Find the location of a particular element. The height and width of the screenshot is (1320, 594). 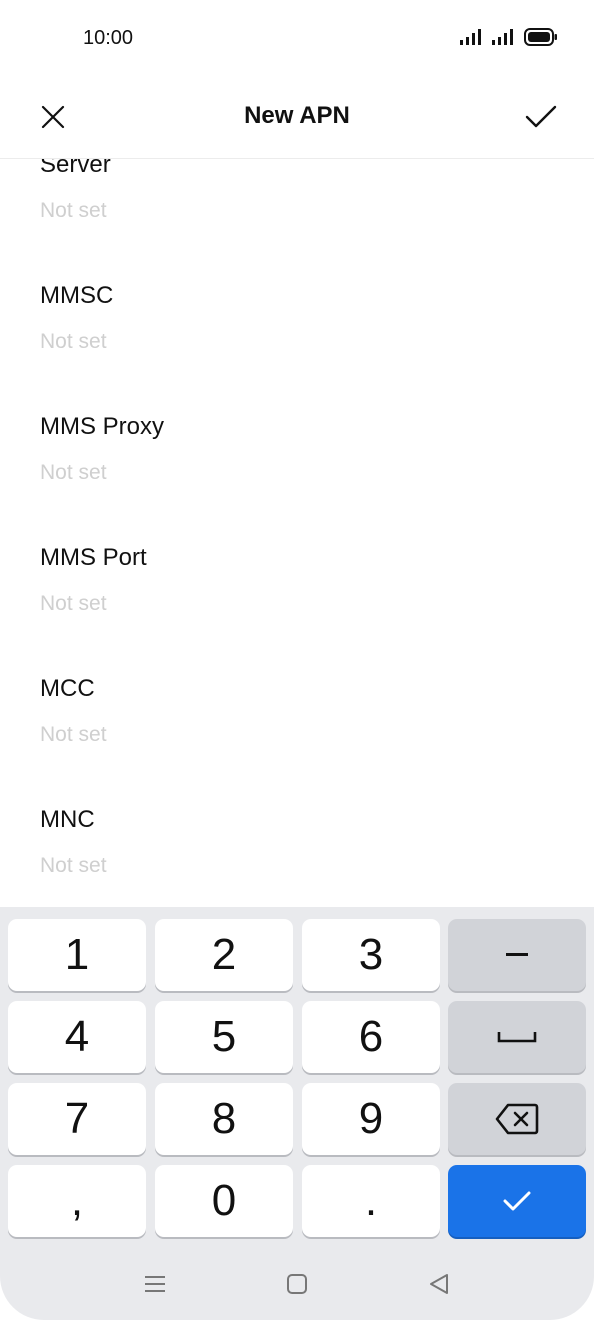

minus-icon is located at coordinates (517, 954).